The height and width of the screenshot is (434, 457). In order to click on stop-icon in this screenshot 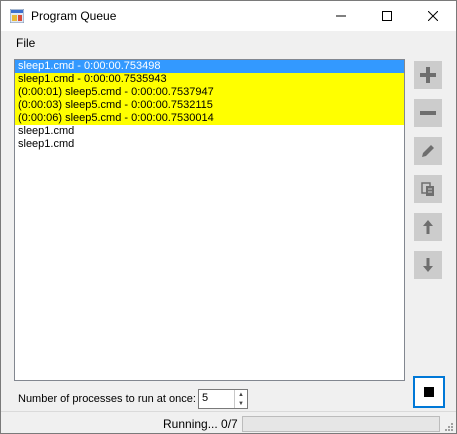, I will do `click(429, 392)`.